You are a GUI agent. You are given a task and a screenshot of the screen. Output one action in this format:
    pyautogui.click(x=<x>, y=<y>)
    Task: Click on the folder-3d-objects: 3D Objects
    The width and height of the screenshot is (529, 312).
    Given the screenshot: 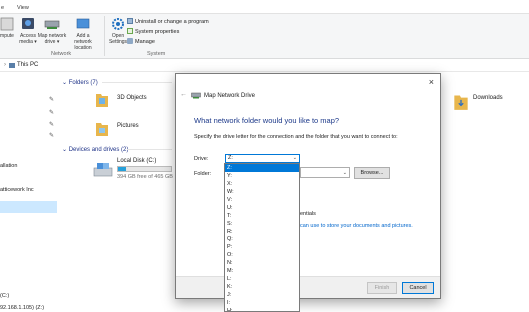 What is the action you would take?
    pyautogui.click(x=132, y=98)
    